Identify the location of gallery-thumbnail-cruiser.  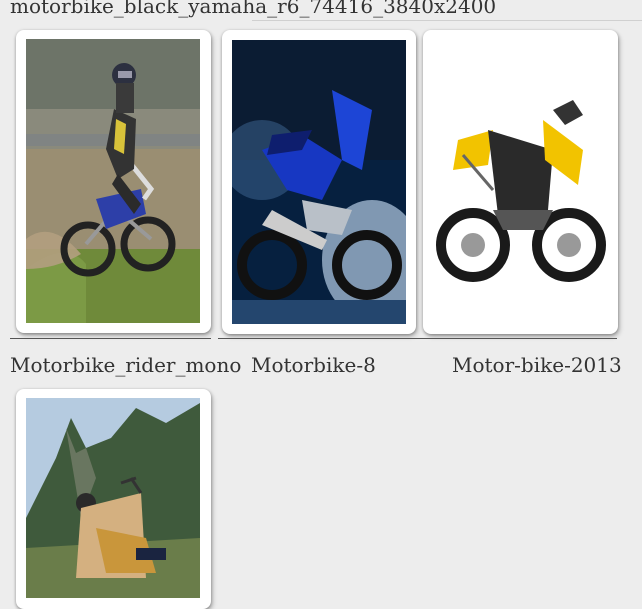
(113, 499).